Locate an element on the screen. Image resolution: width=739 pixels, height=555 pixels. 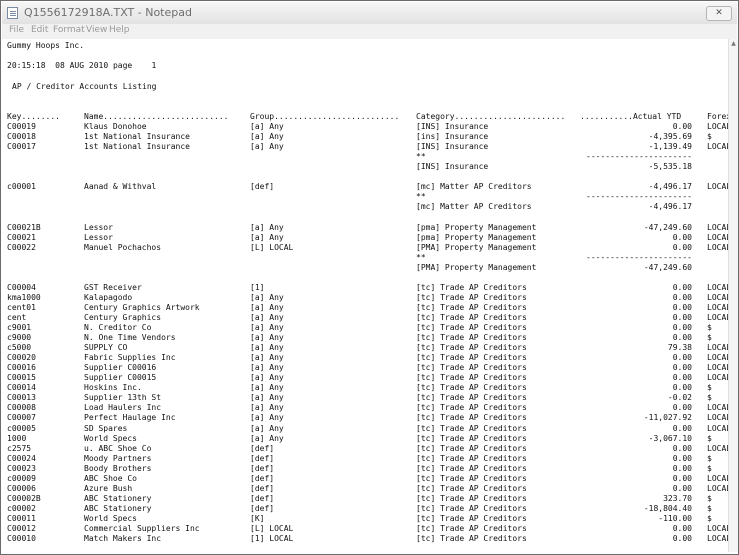
cell-key: C00022 is located at coordinates (21, 247).